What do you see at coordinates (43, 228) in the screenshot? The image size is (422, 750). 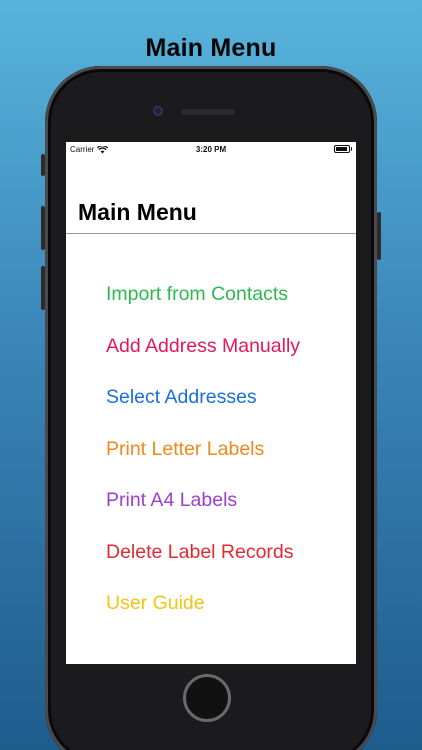 I see `volume-up-button` at bounding box center [43, 228].